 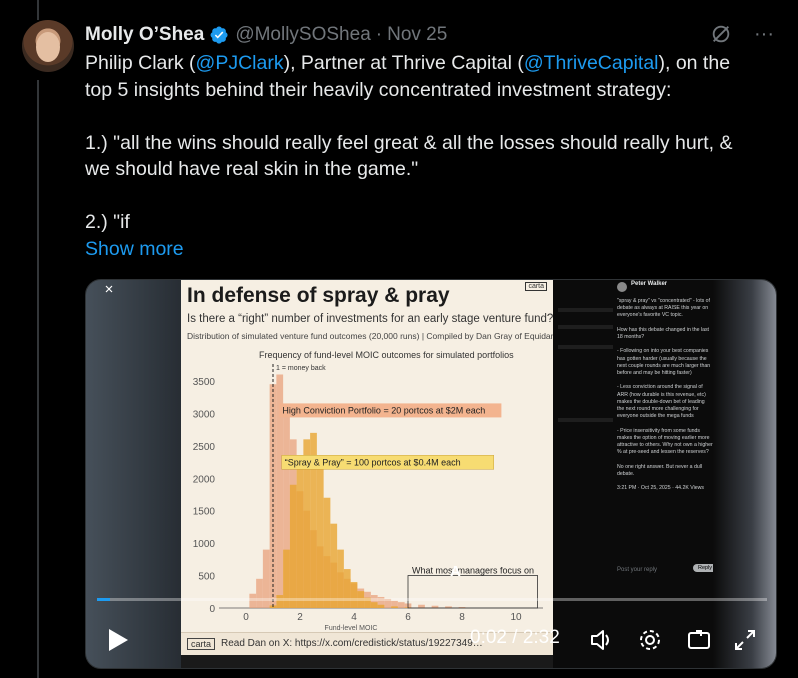 What do you see at coordinates (144, 35) in the screenshot?
I see `author-name: Molly O’Shea` at bounding box center [144, 35].